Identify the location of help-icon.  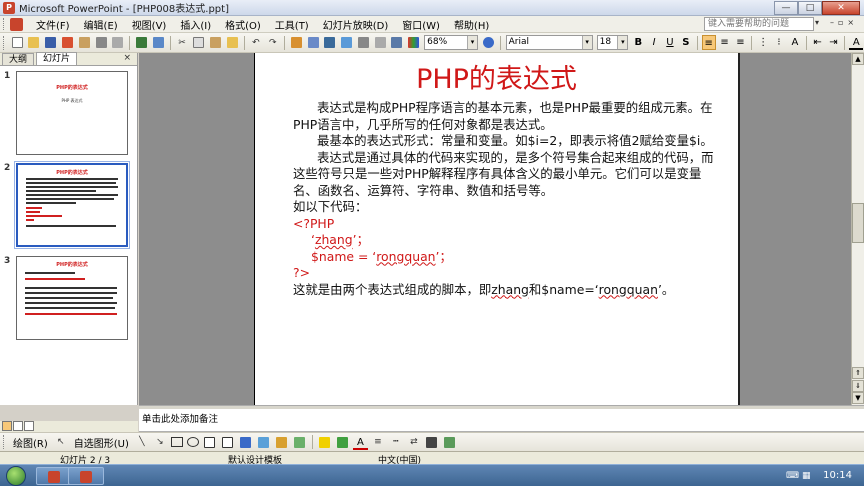
(488, 43).